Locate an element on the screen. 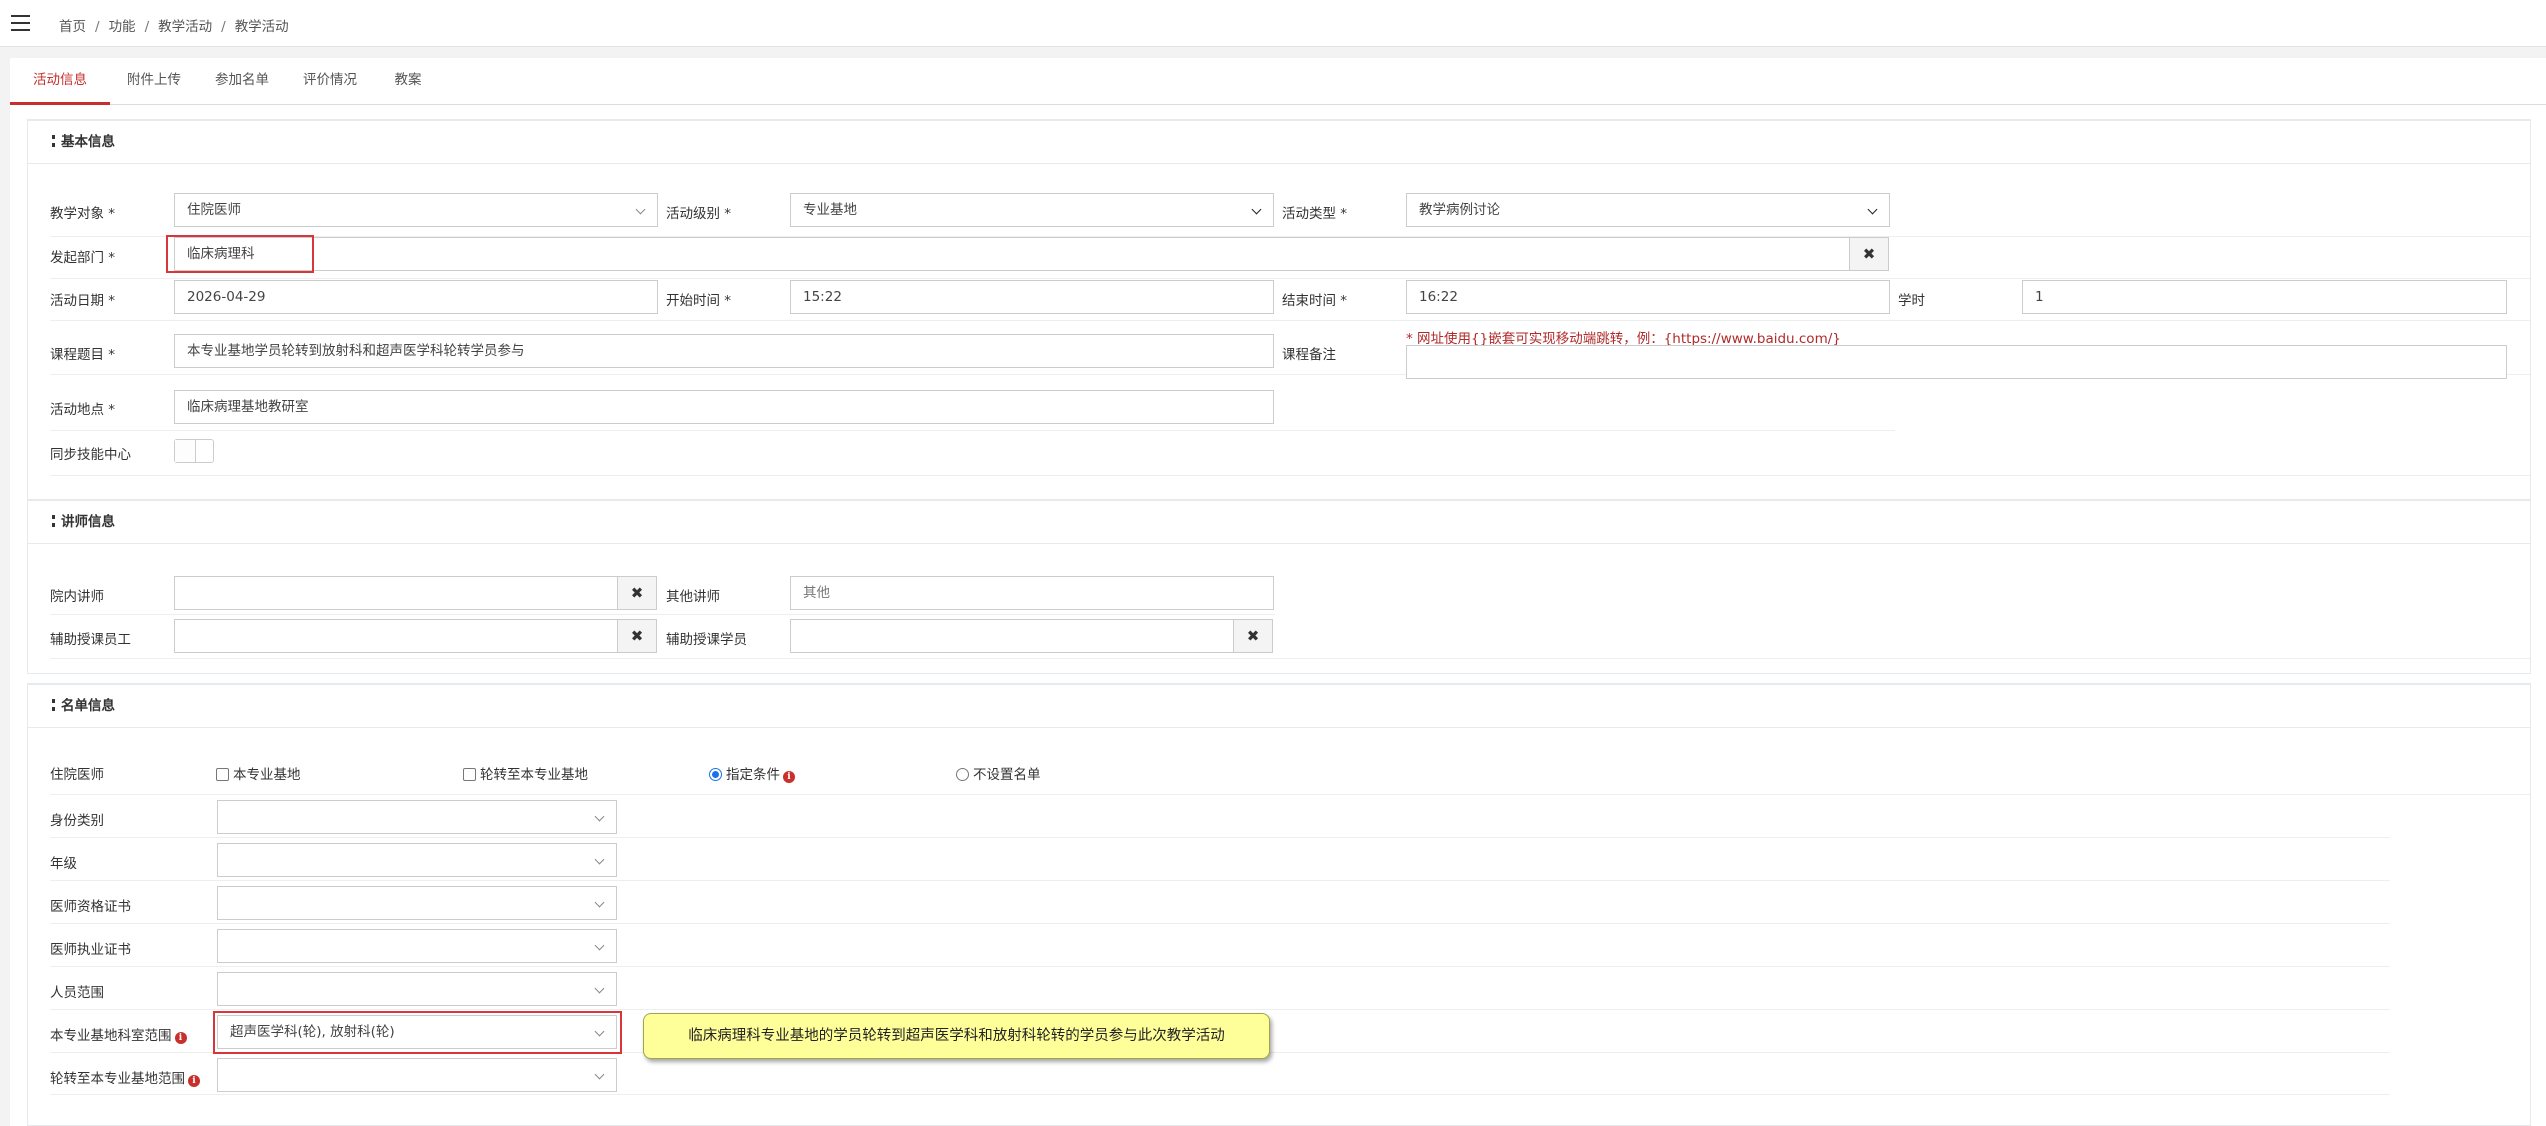  place-input: 临床病理基地教研室 is located at coordinates (724, 407).